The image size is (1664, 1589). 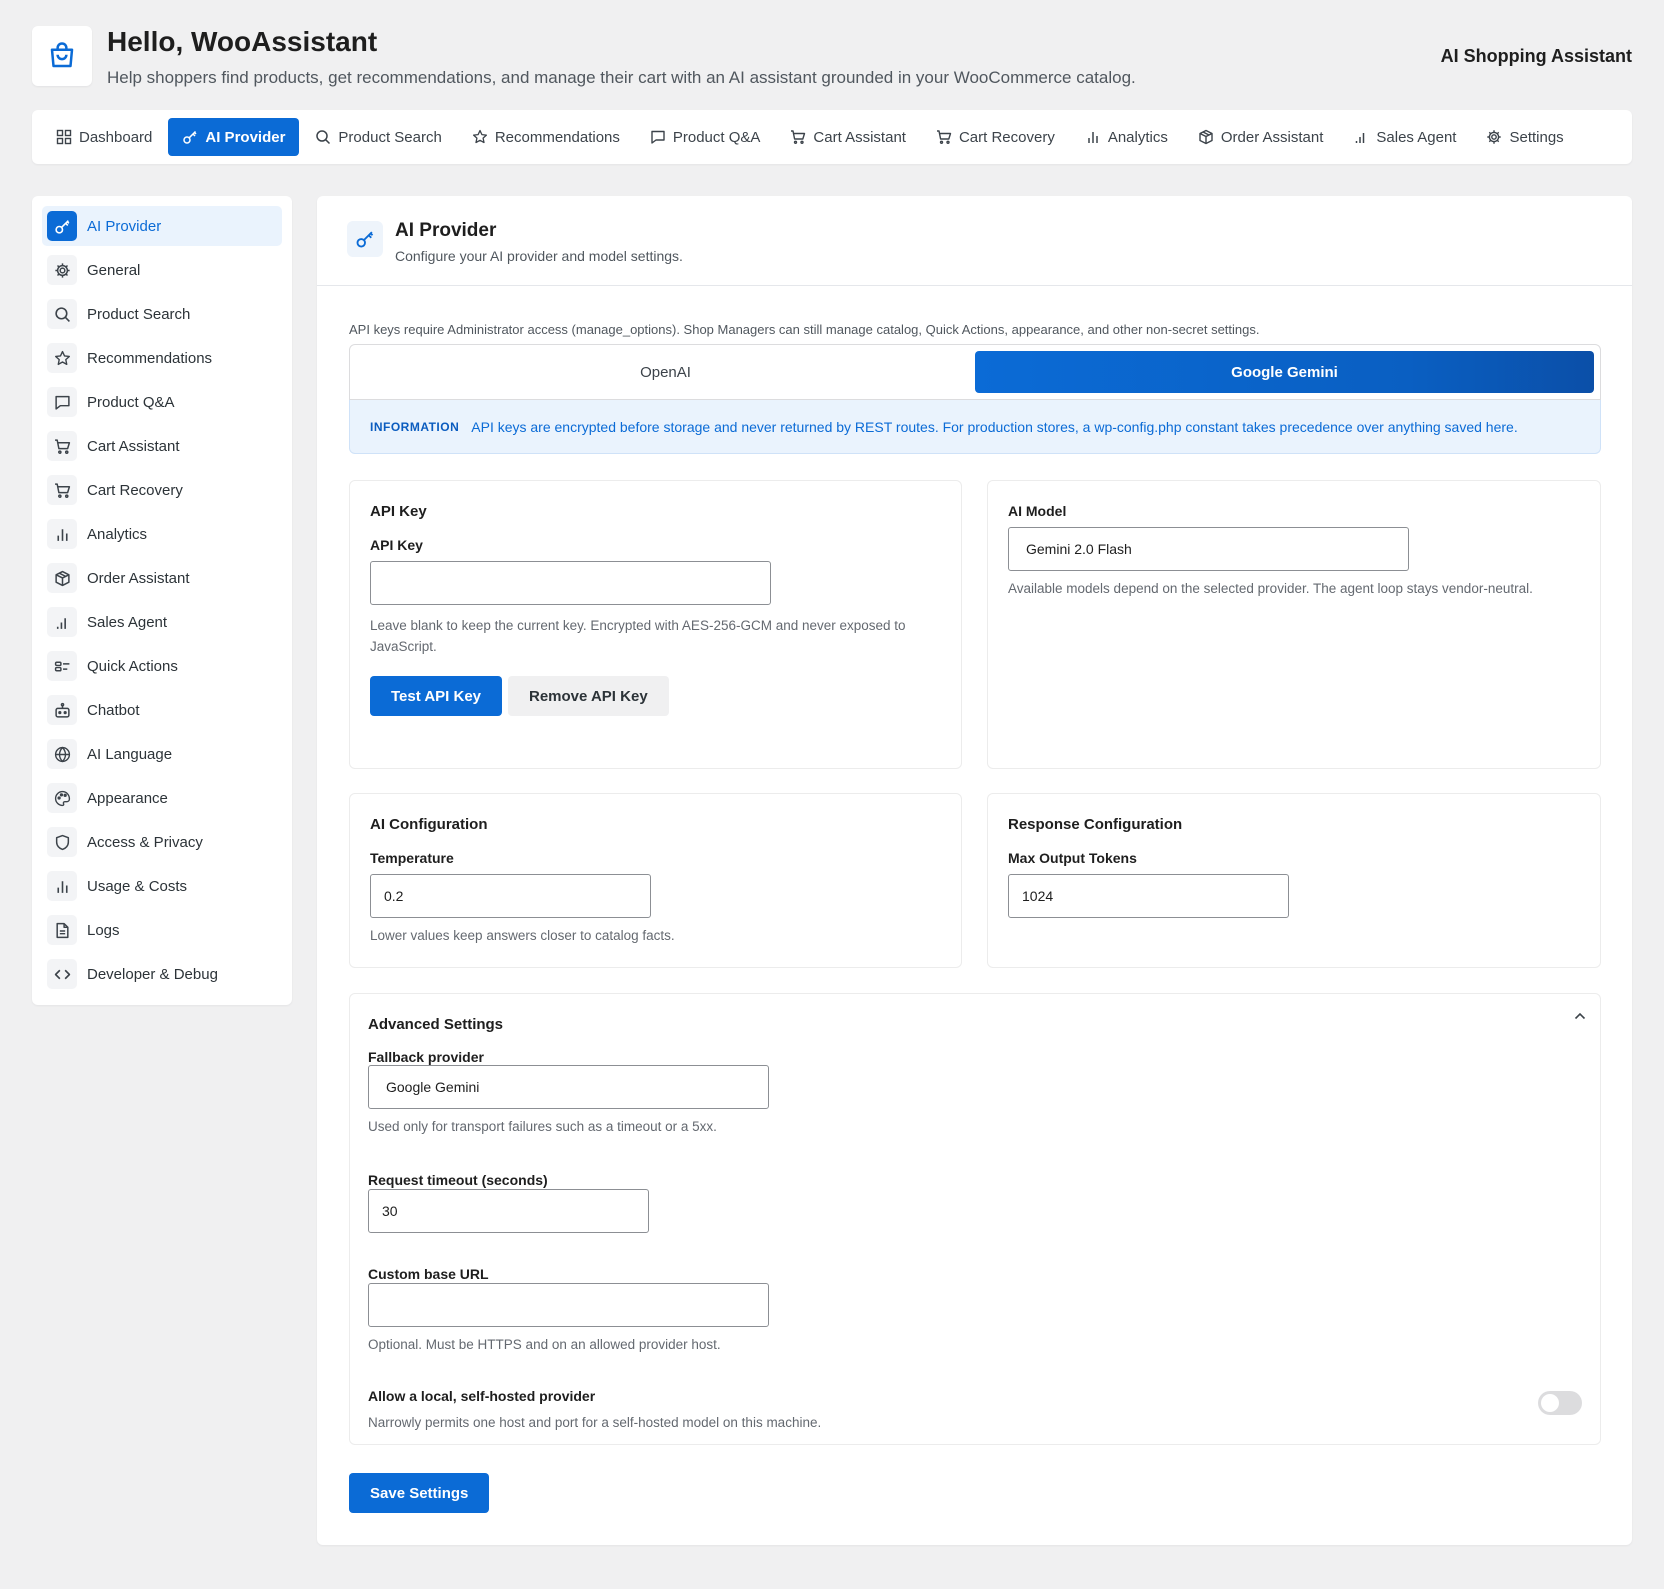 I want to click on tab-product-search: Product Search, so click(x=378, y=137).